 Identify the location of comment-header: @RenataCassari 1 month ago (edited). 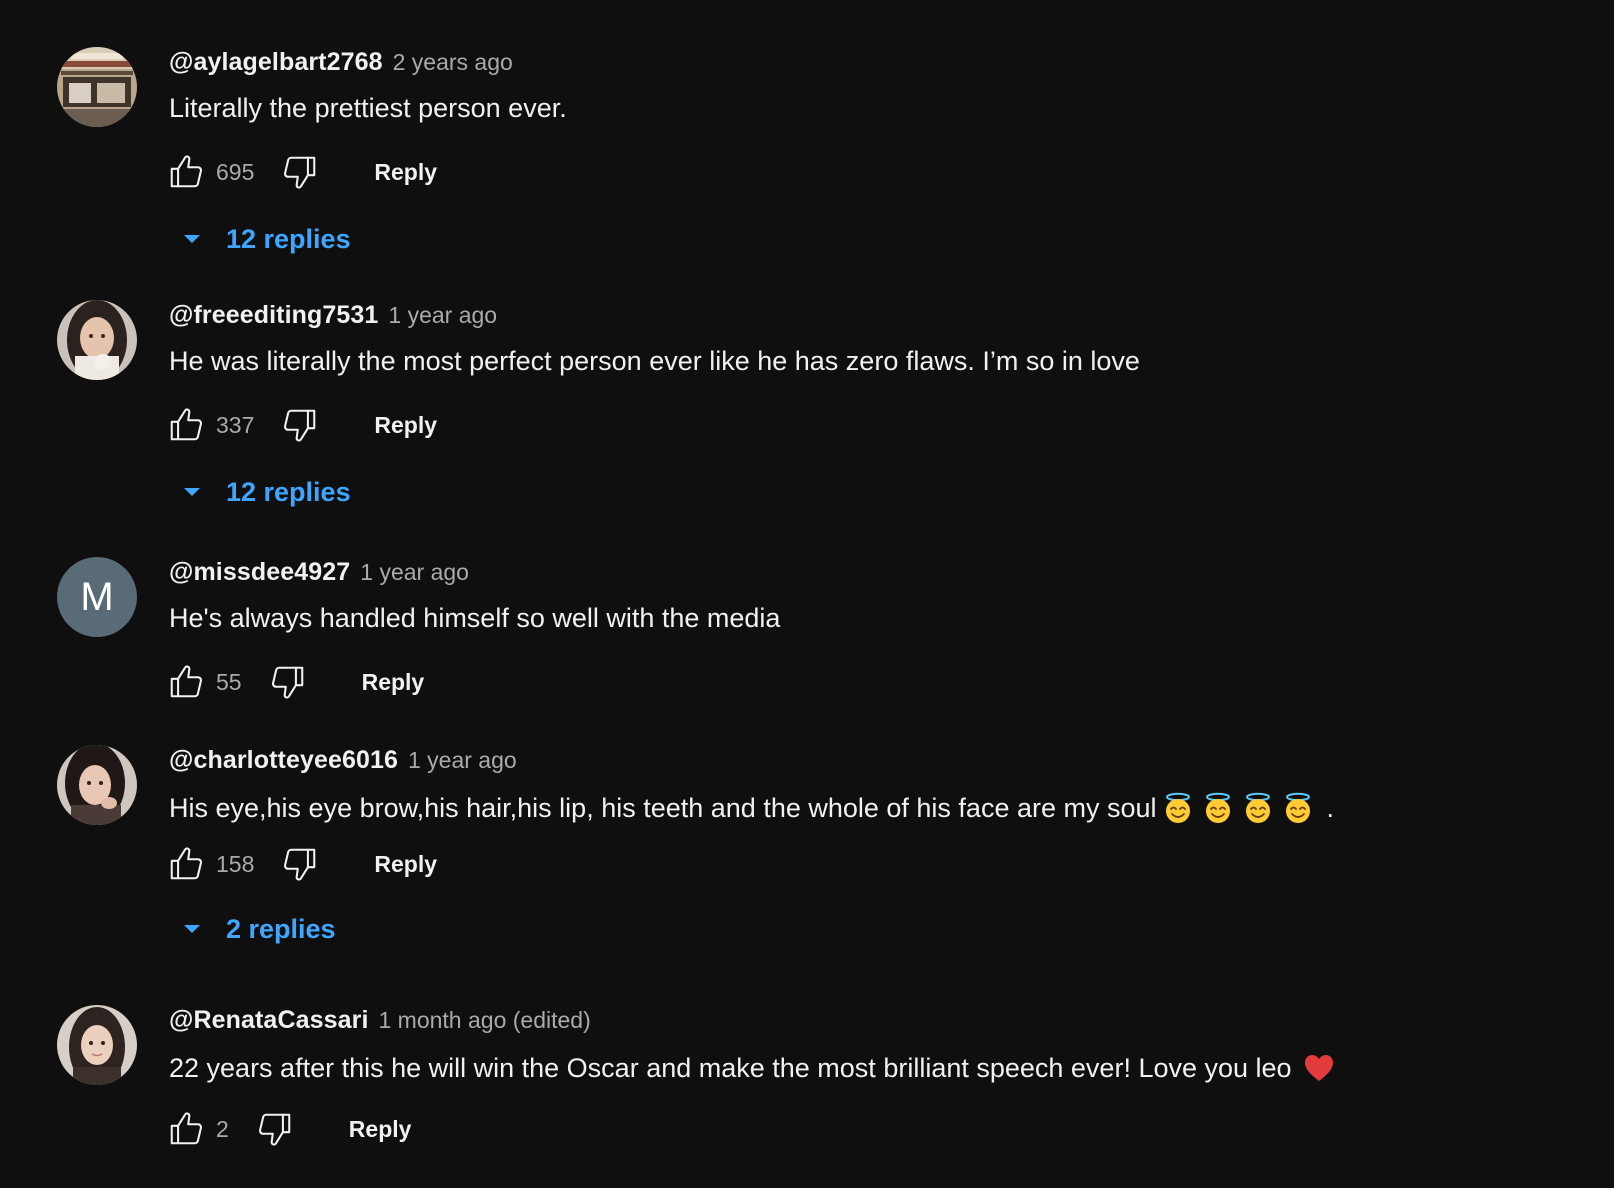
(380, 1023).